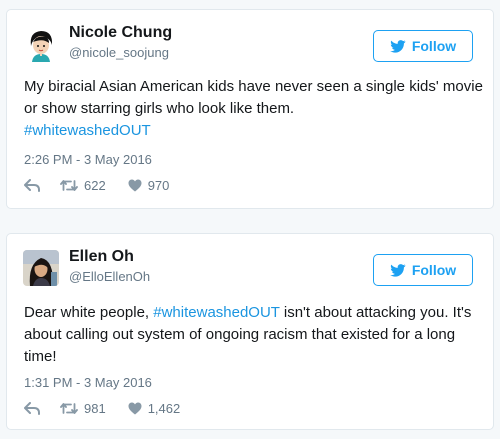  I want to click on retweet-button: 622, so click(83, 185).